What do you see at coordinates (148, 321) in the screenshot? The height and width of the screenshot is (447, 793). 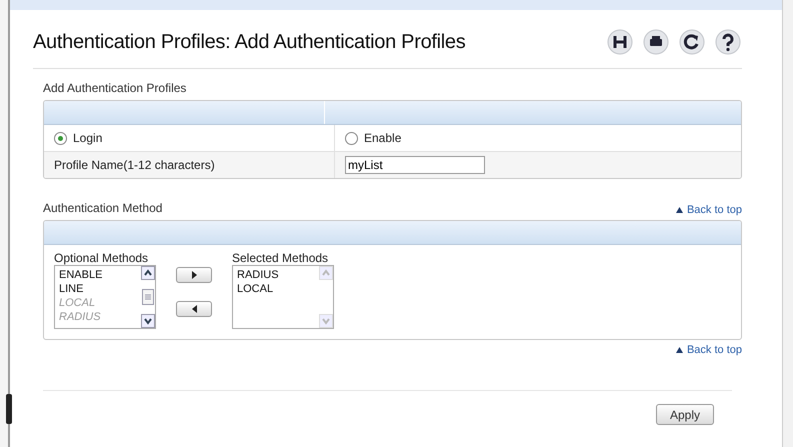 I see `scroll-down-icon` at bounding box center [148, 321].